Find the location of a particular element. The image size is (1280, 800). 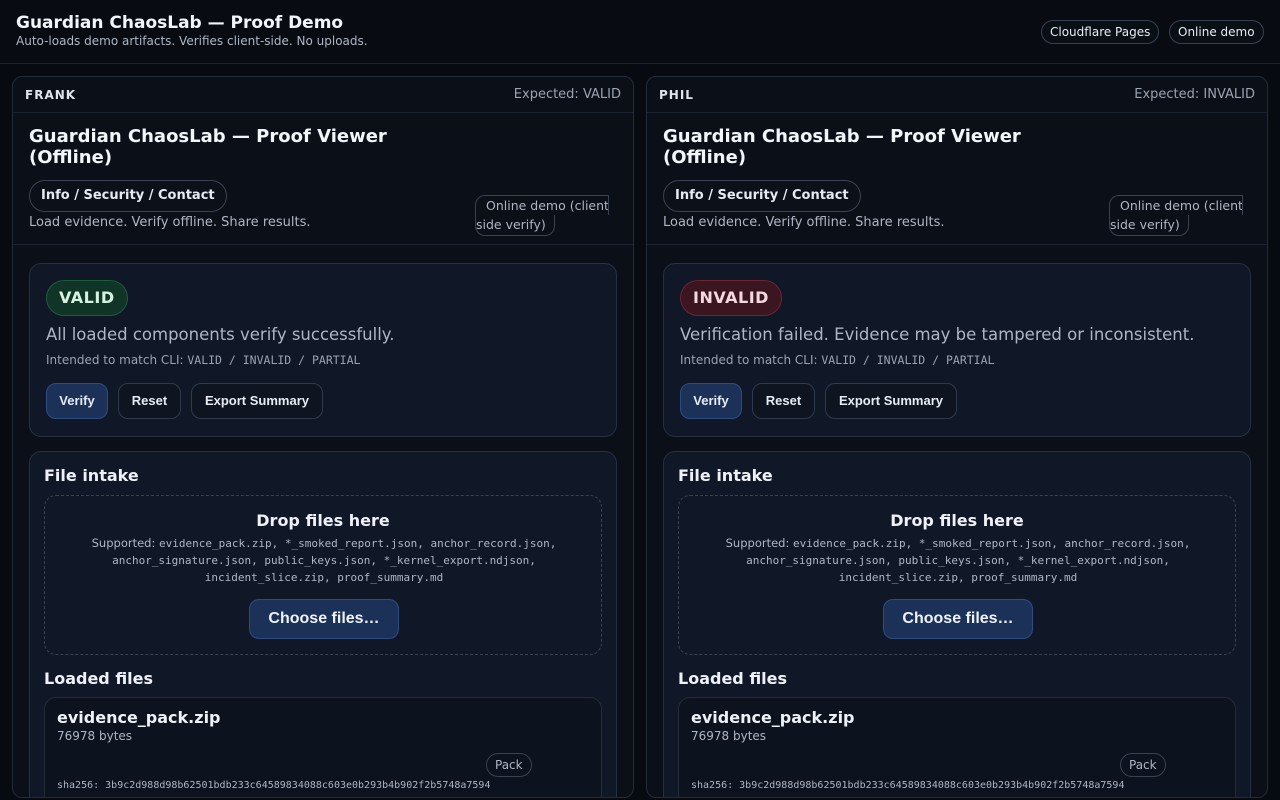

panel-name: FRANK is located at coordinates (51, 95).